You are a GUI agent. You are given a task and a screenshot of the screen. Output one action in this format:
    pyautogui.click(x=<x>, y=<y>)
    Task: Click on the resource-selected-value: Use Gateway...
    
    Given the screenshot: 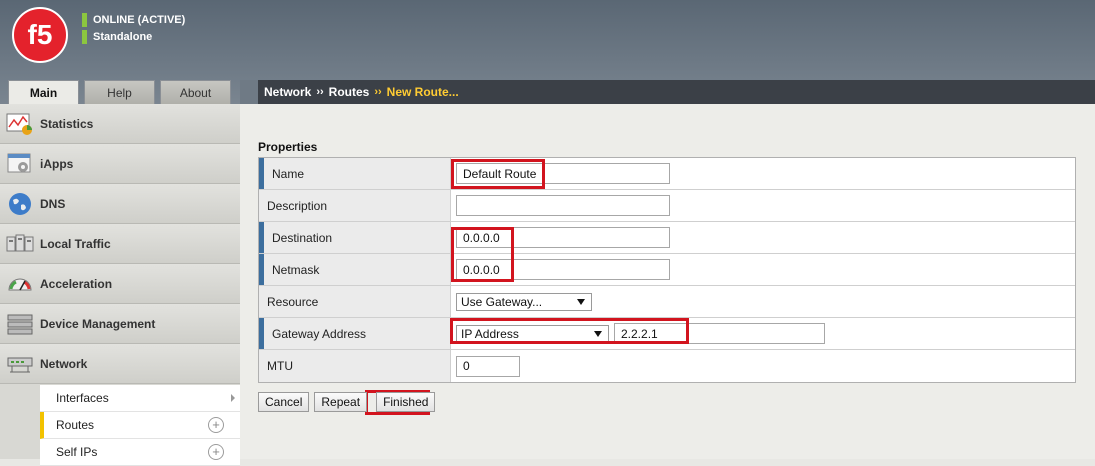 What is the action you would take?
    pyautogui.click(x=502, y=301)
    